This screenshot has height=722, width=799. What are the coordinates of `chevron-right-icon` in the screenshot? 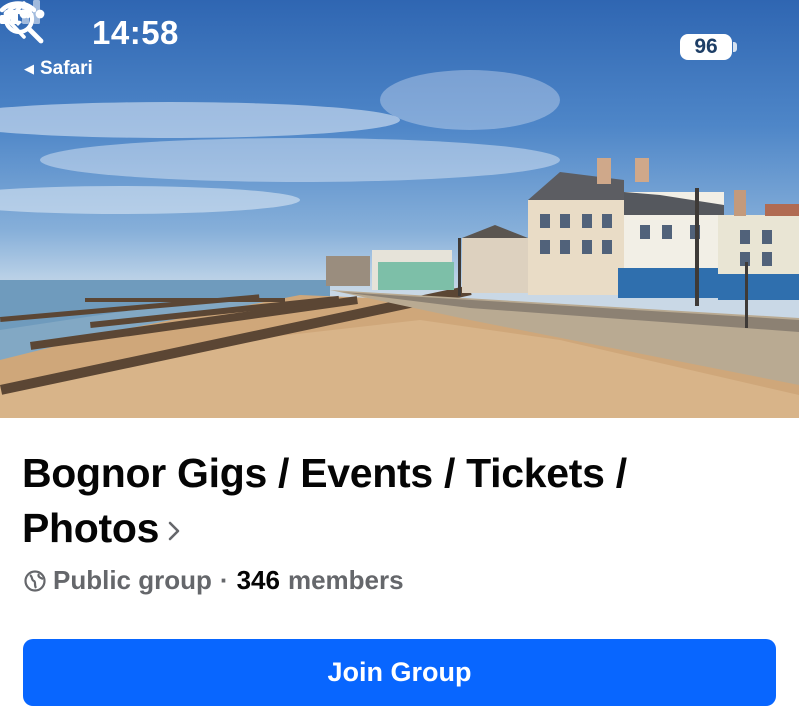 It's located at (174, 531).